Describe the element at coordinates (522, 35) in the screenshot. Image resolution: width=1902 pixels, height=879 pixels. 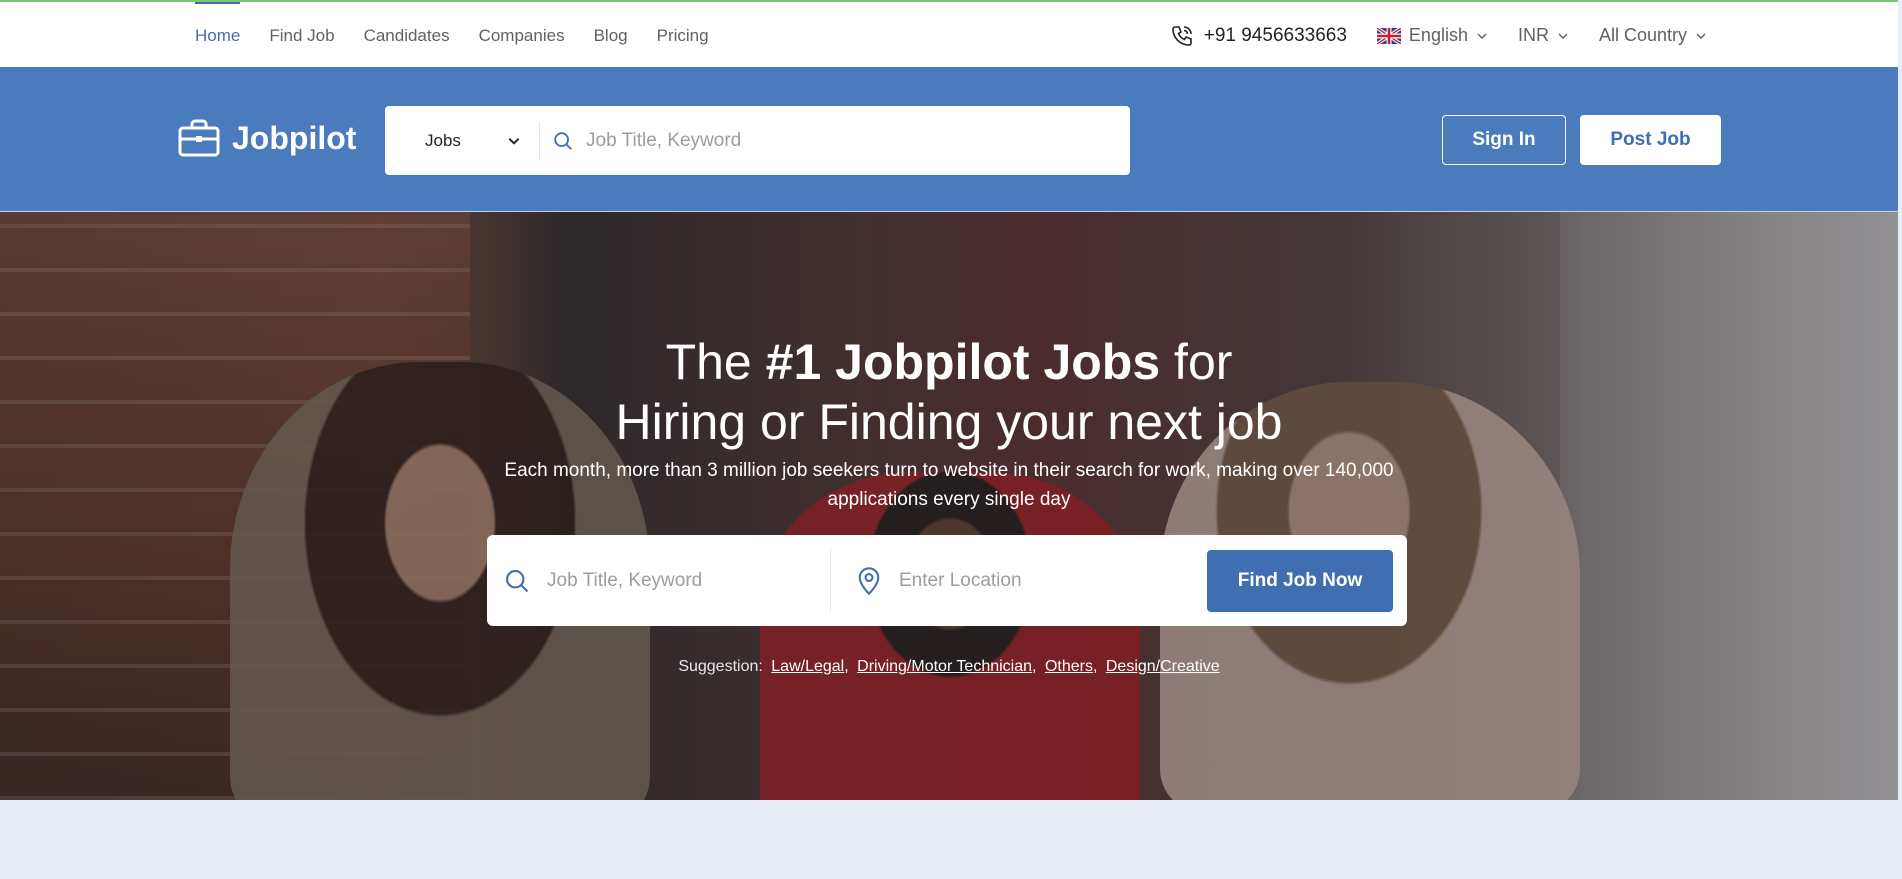
I see `nav-item-companies: Companies` at that location.